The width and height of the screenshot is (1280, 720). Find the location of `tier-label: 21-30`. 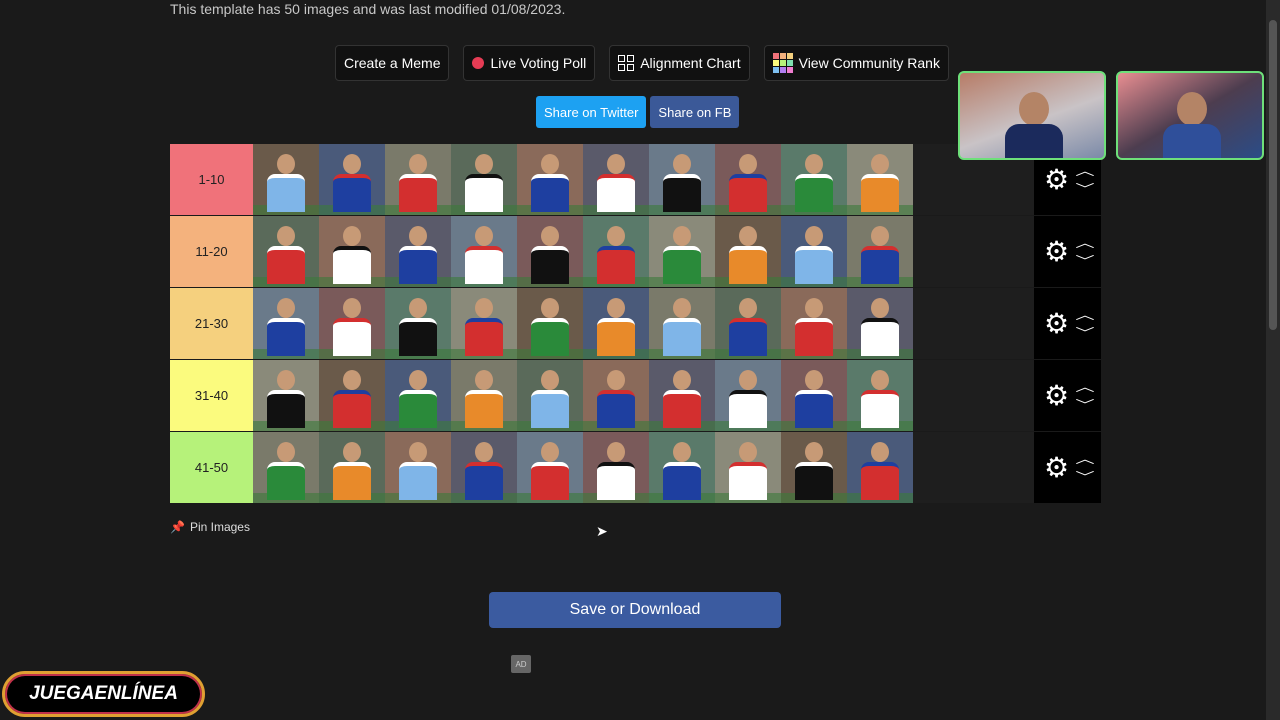

tier-label: 21-30 is located at coordinates (211, 323).